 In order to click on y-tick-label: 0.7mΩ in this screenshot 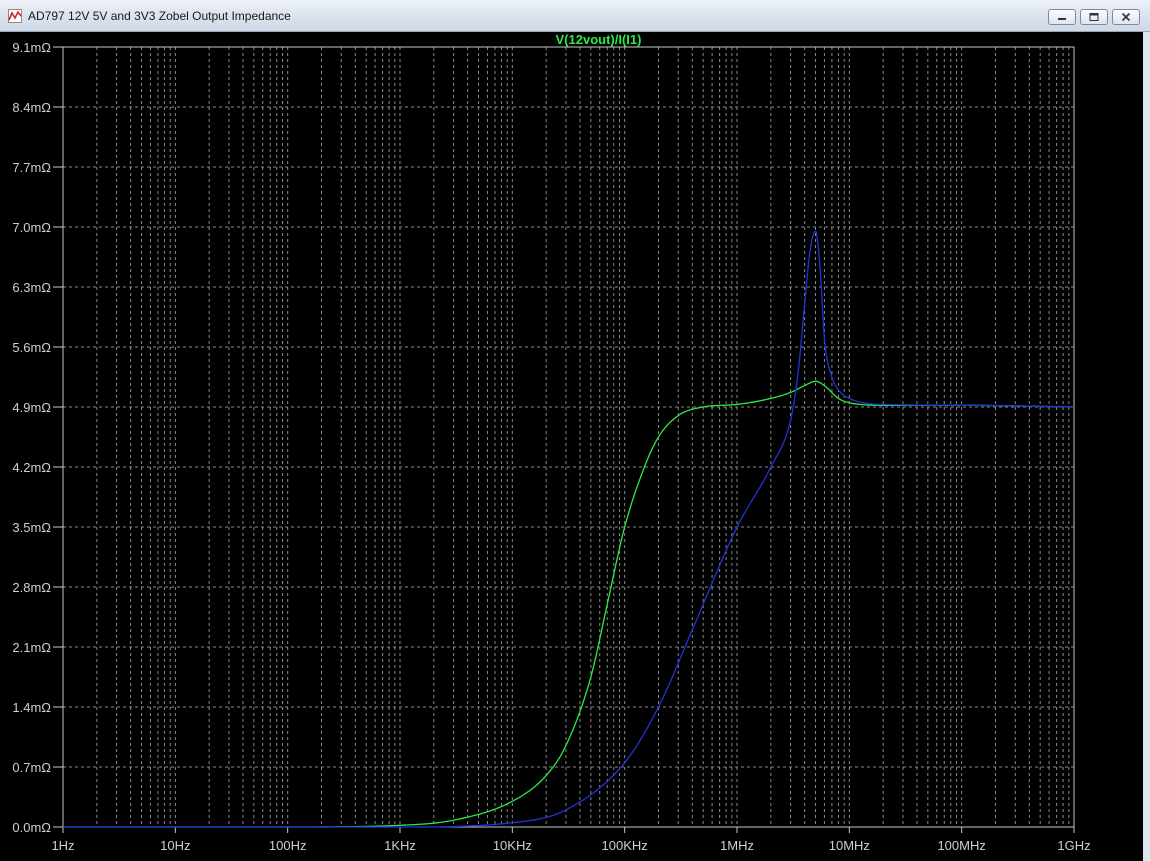, I will do `click(31, 767)`.